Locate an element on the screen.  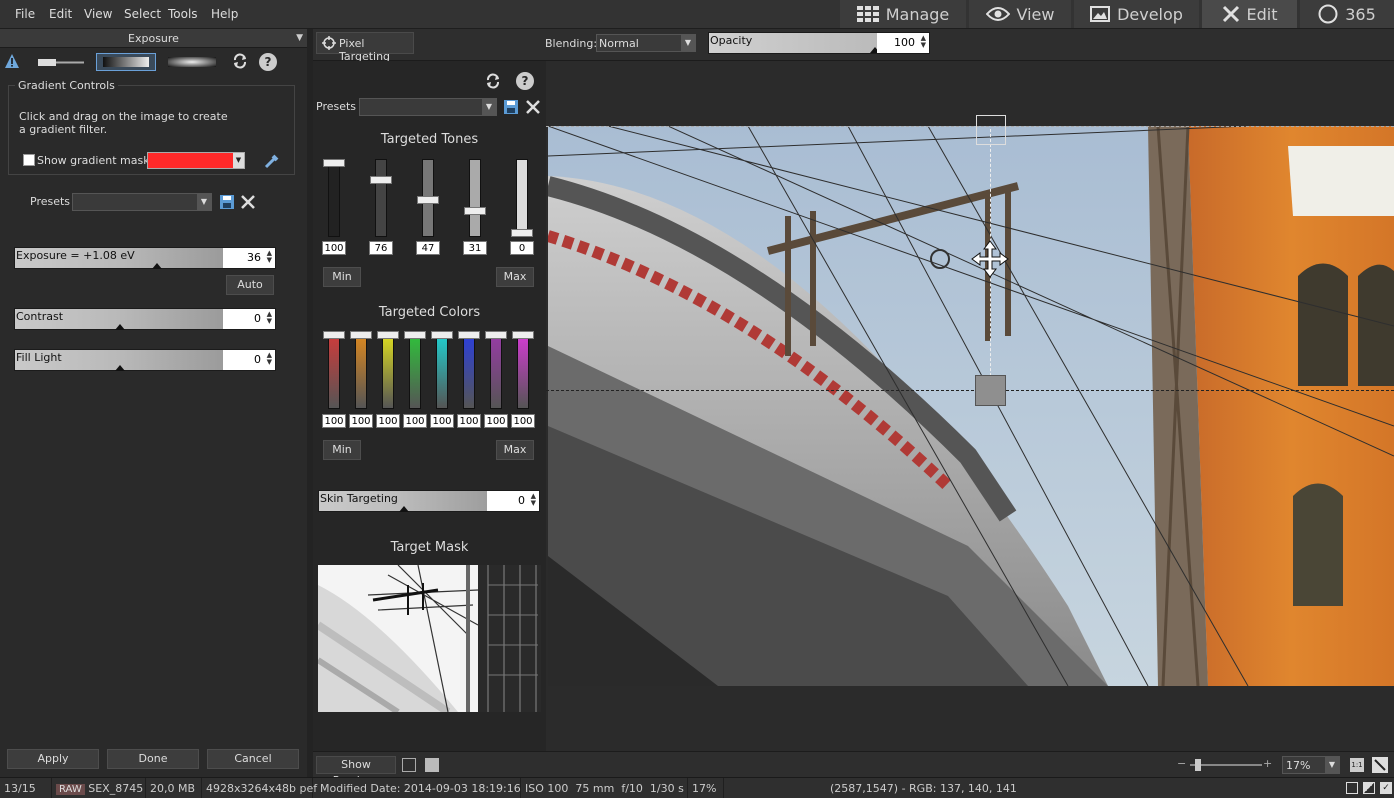
mode-tab-develop: Develop is located at coordinates (1136, 14).